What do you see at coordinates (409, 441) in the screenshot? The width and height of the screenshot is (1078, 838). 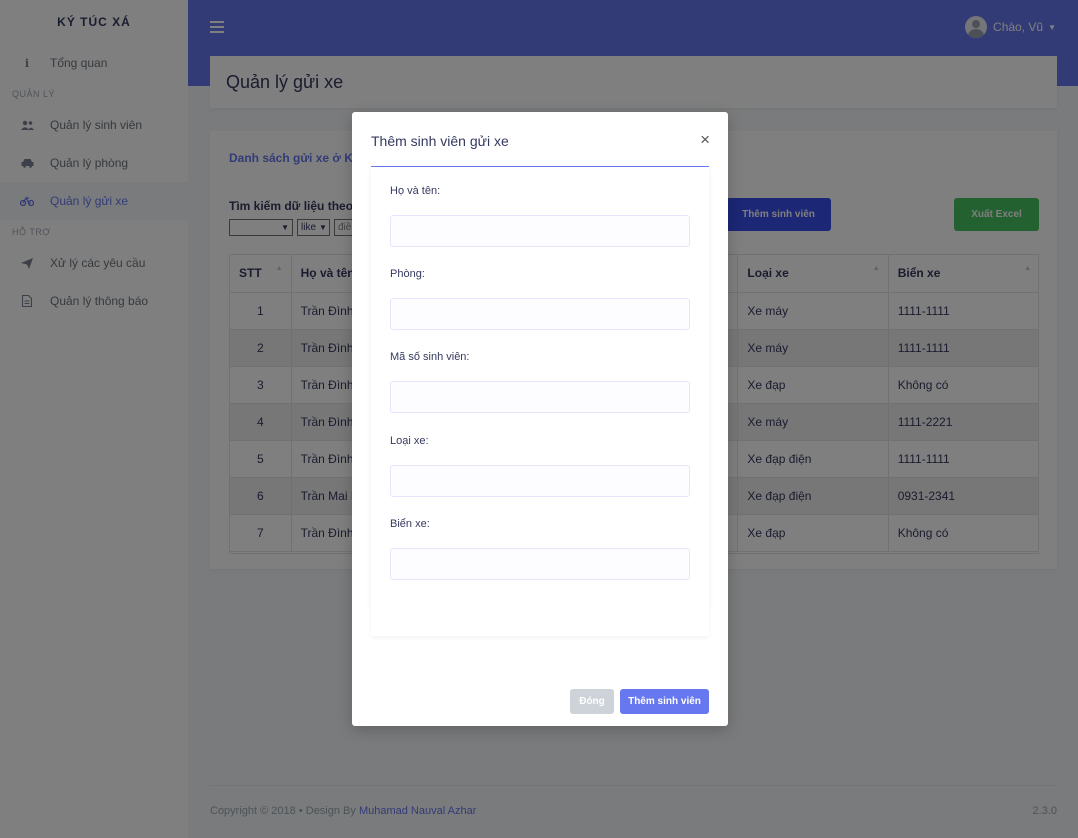 I see `vehicle-type-label: Loại xe:` at bounding box center [409, 441].